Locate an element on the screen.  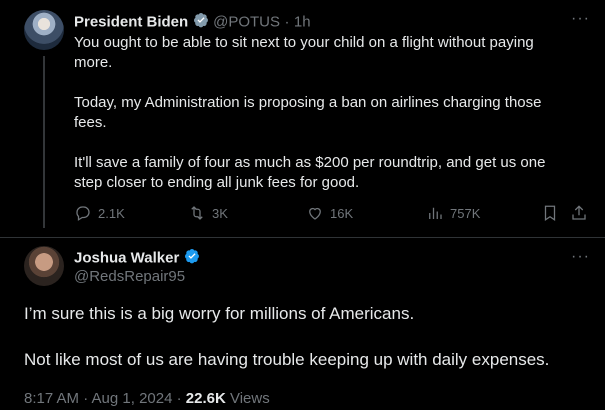
thread-connector-line is located at coordinates (44, 142).